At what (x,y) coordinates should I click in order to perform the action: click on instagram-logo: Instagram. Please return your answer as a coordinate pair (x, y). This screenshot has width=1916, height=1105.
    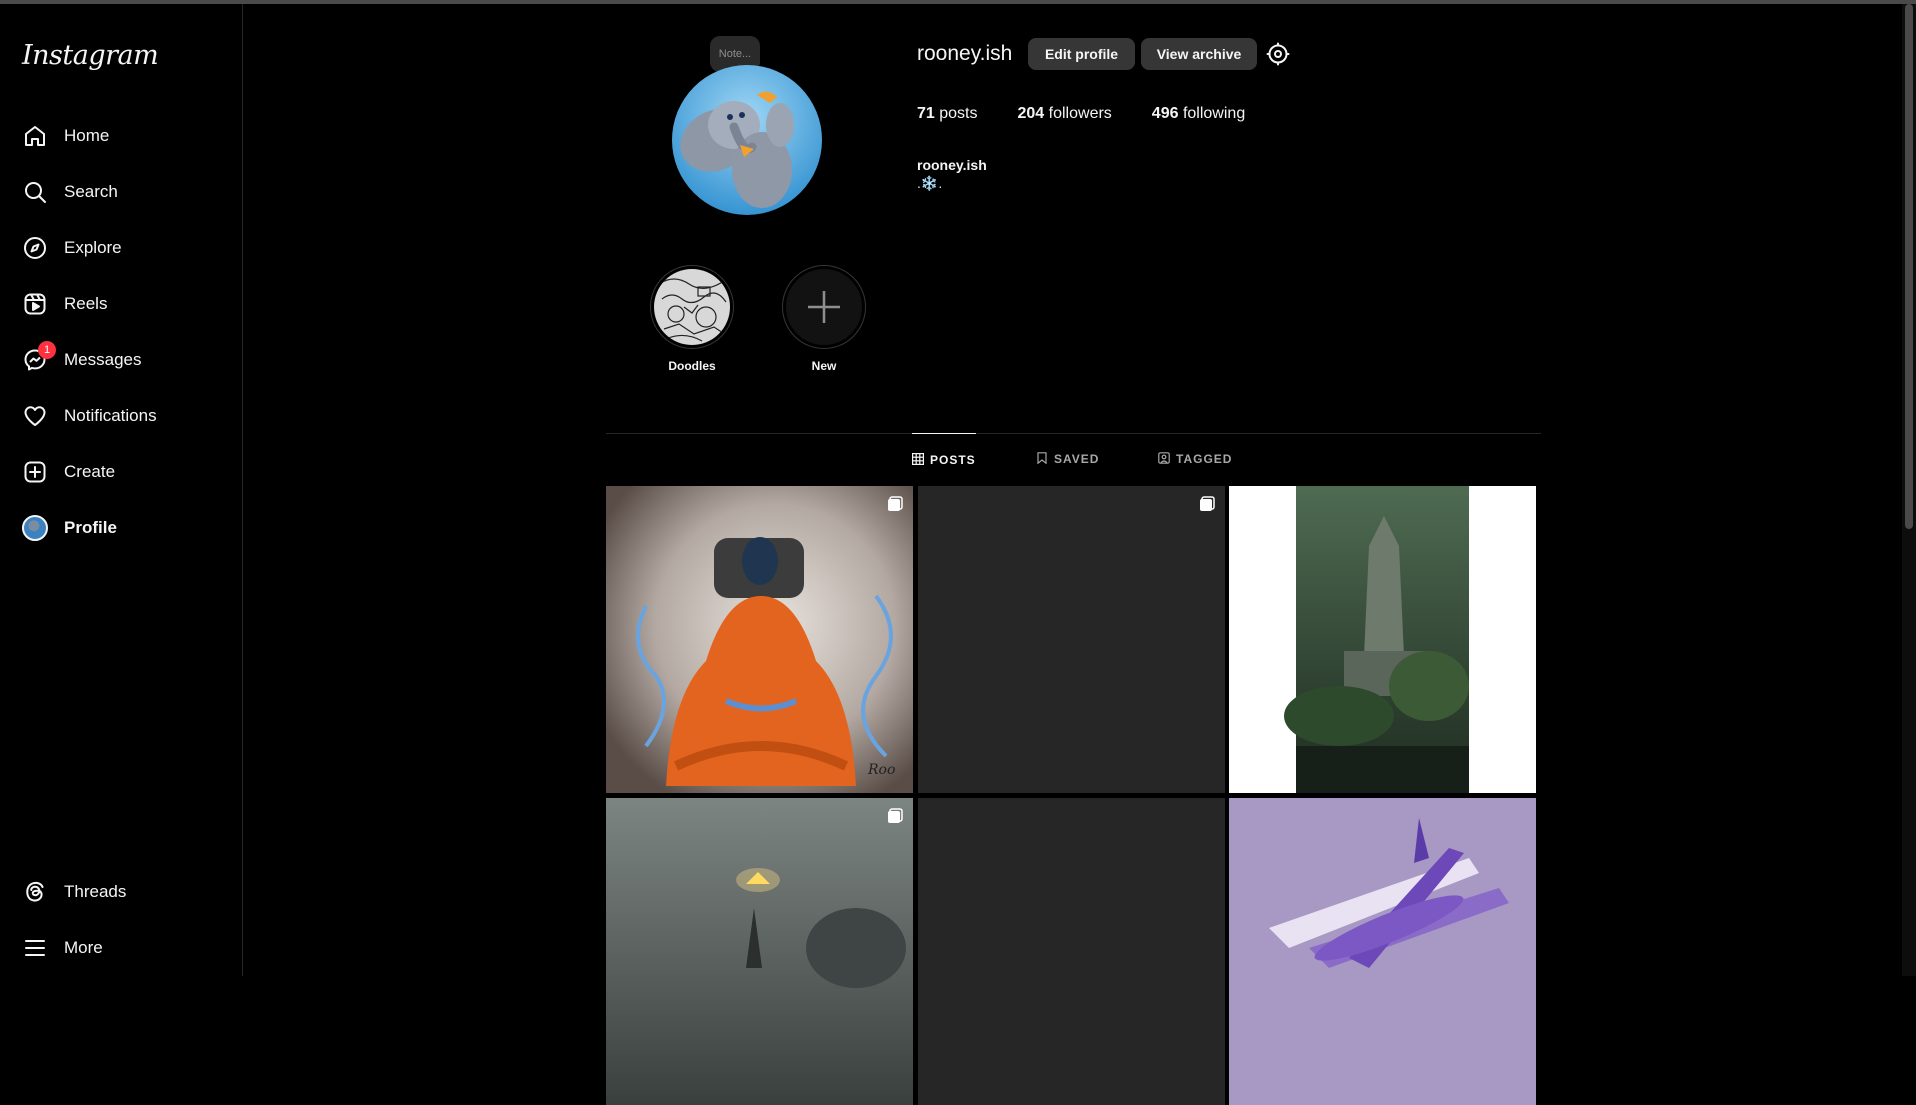
    Looking at the image, I should click on (90, 55).